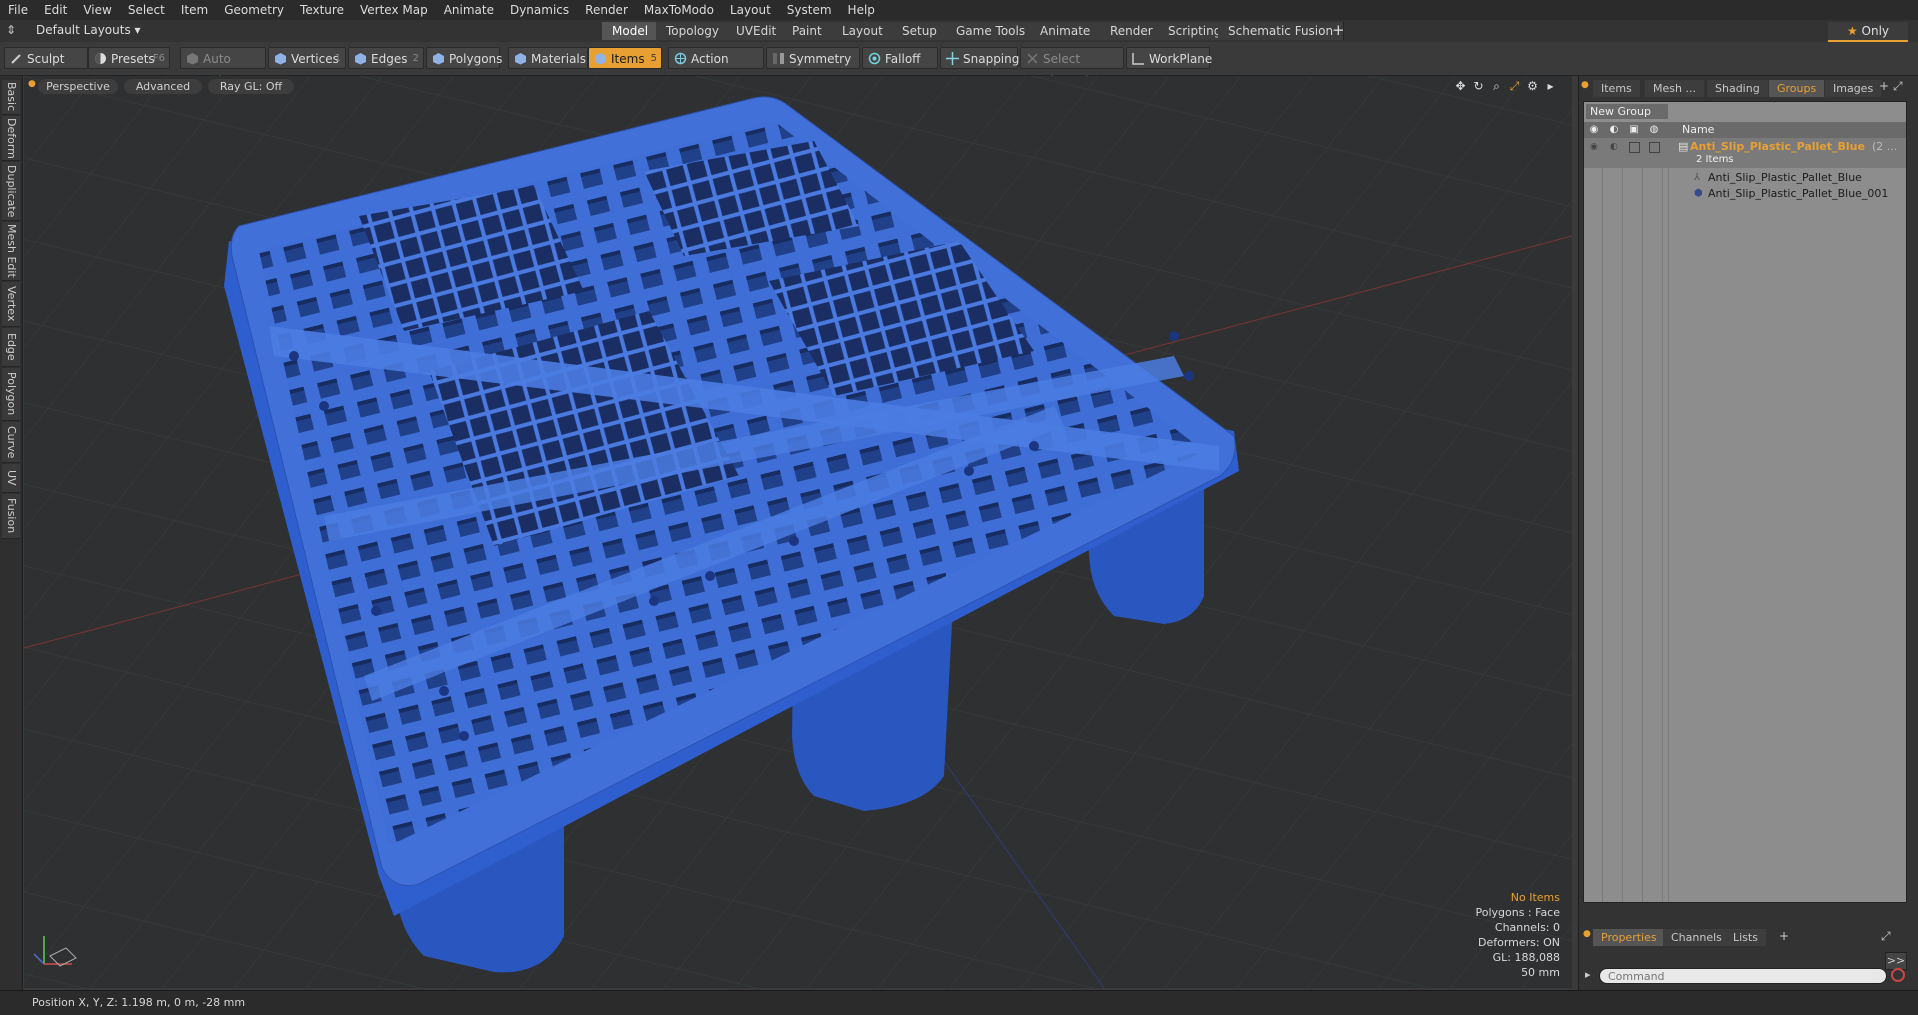  I want to click on tab-channels: Channels, so click(1696, 937).